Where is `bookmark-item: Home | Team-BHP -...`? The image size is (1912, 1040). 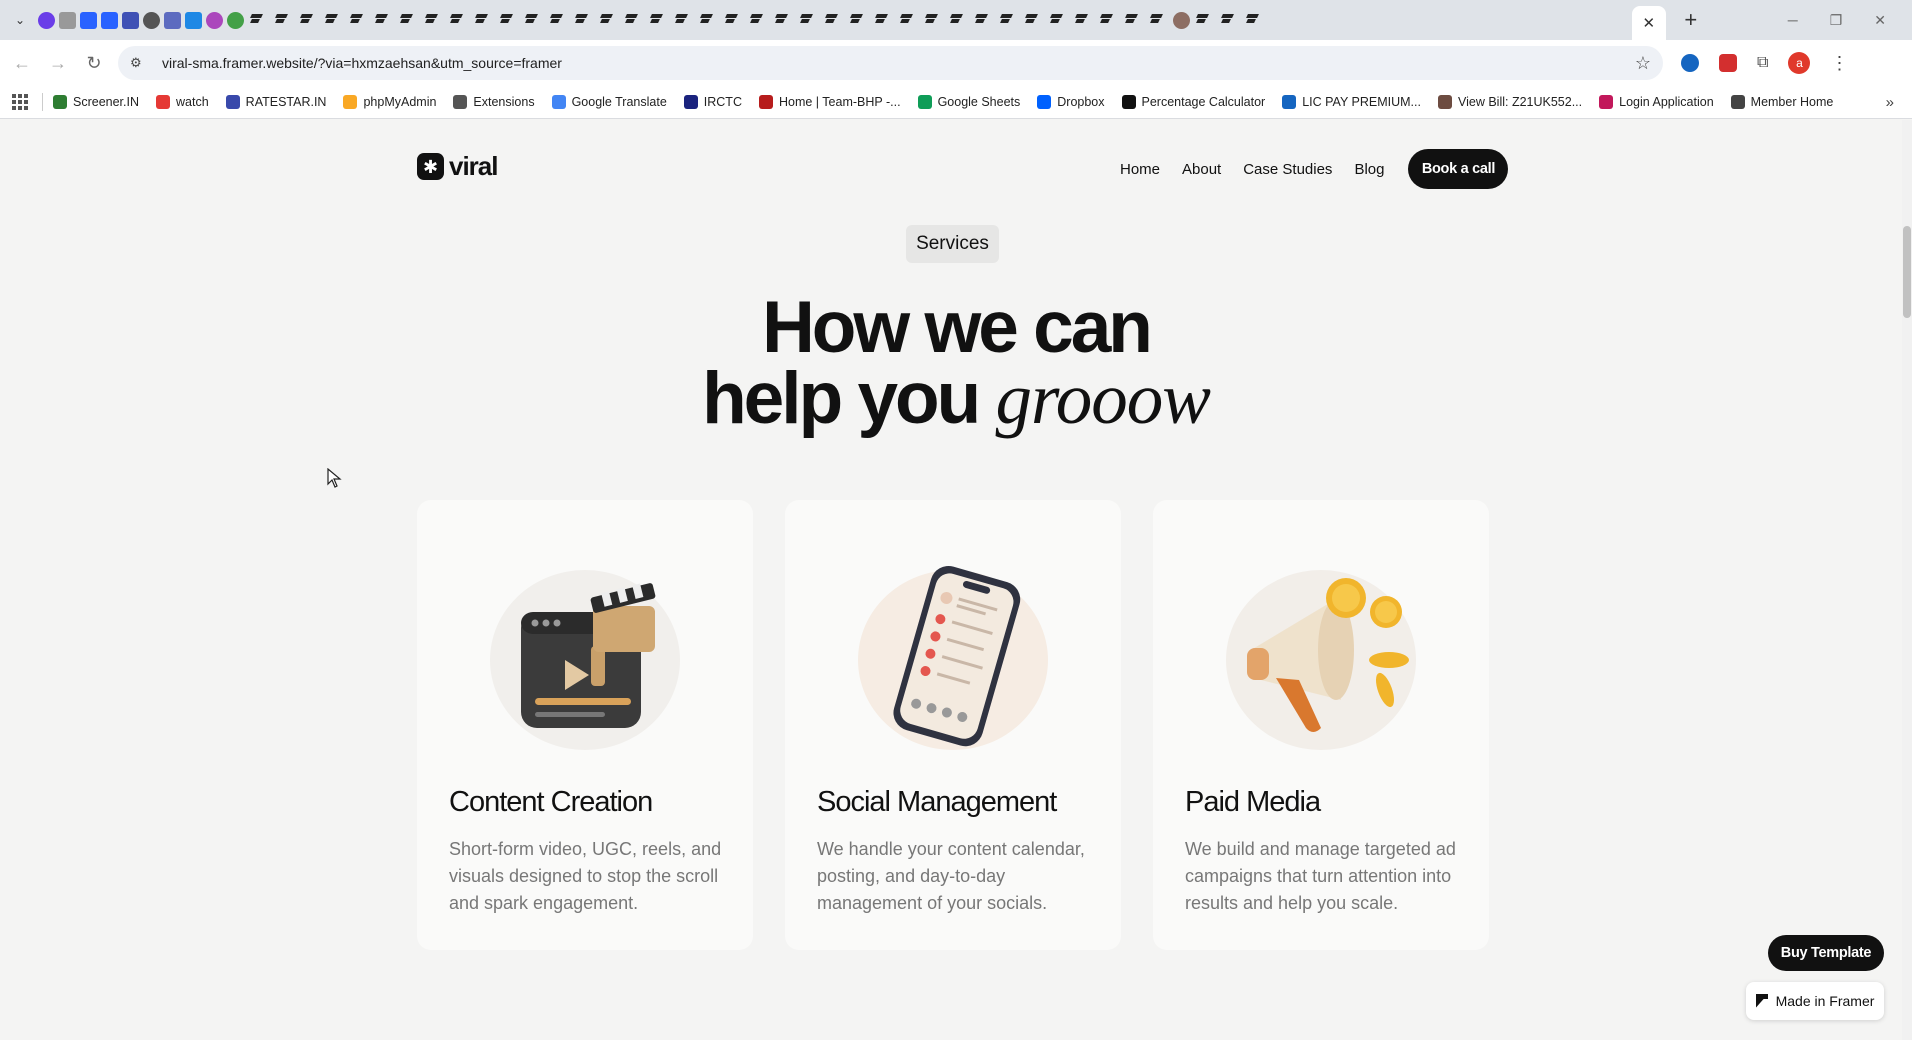
bookmark-item: Home | Team-BHP -... is located at coordinates (829, 102).